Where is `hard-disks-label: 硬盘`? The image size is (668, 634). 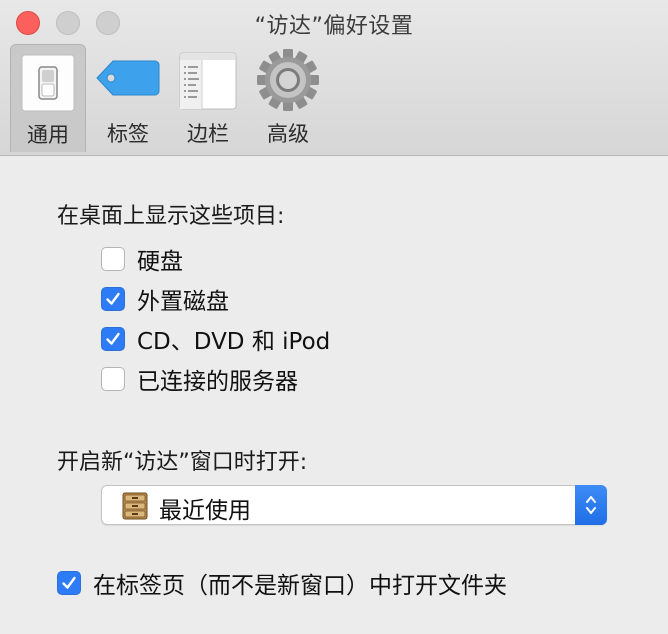
hard-disks-label: 硬盘 is located at coordinates (160, 262).